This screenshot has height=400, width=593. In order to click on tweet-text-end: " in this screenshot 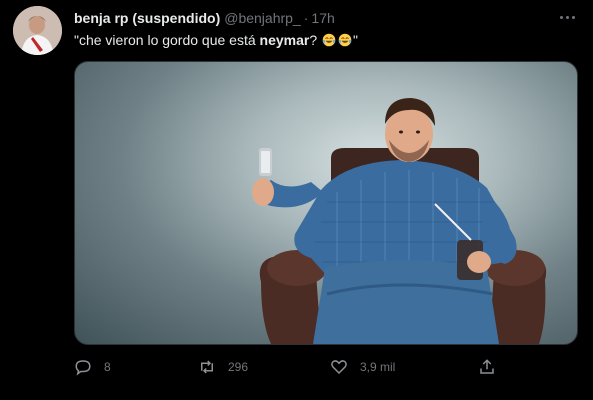, I will do `click(356, 40)`.